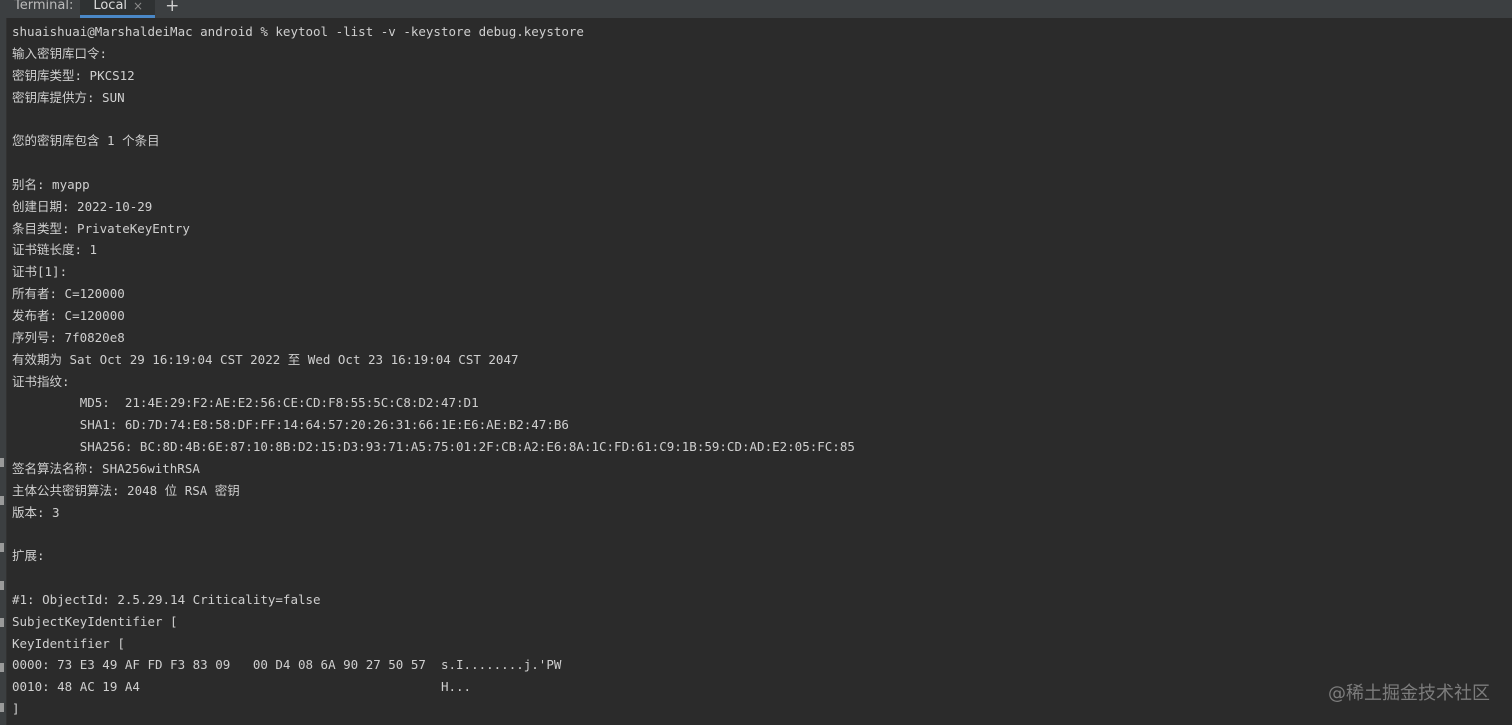  Describe the element at coordinates (55, 250) in the screenshot. I see `terminal-line: 证书链长度: 1` at that location.